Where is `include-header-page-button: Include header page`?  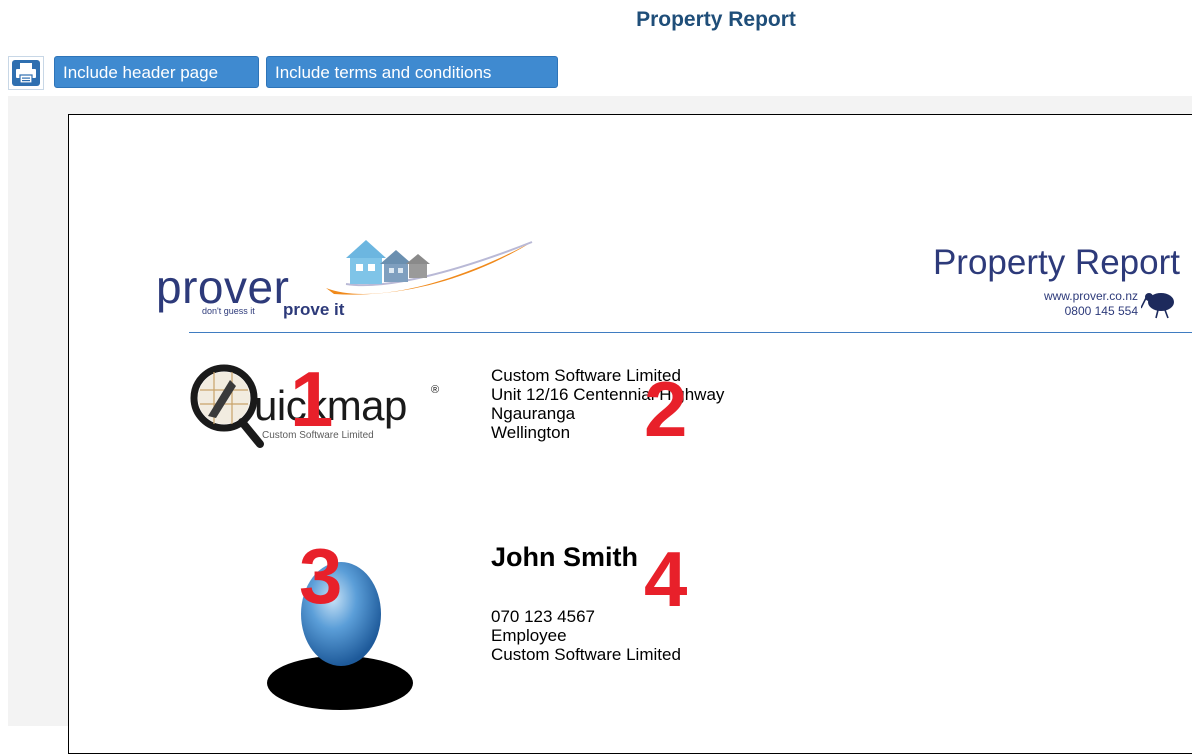
include-header-page-button: Include header page is located at coordinates (156, 72).